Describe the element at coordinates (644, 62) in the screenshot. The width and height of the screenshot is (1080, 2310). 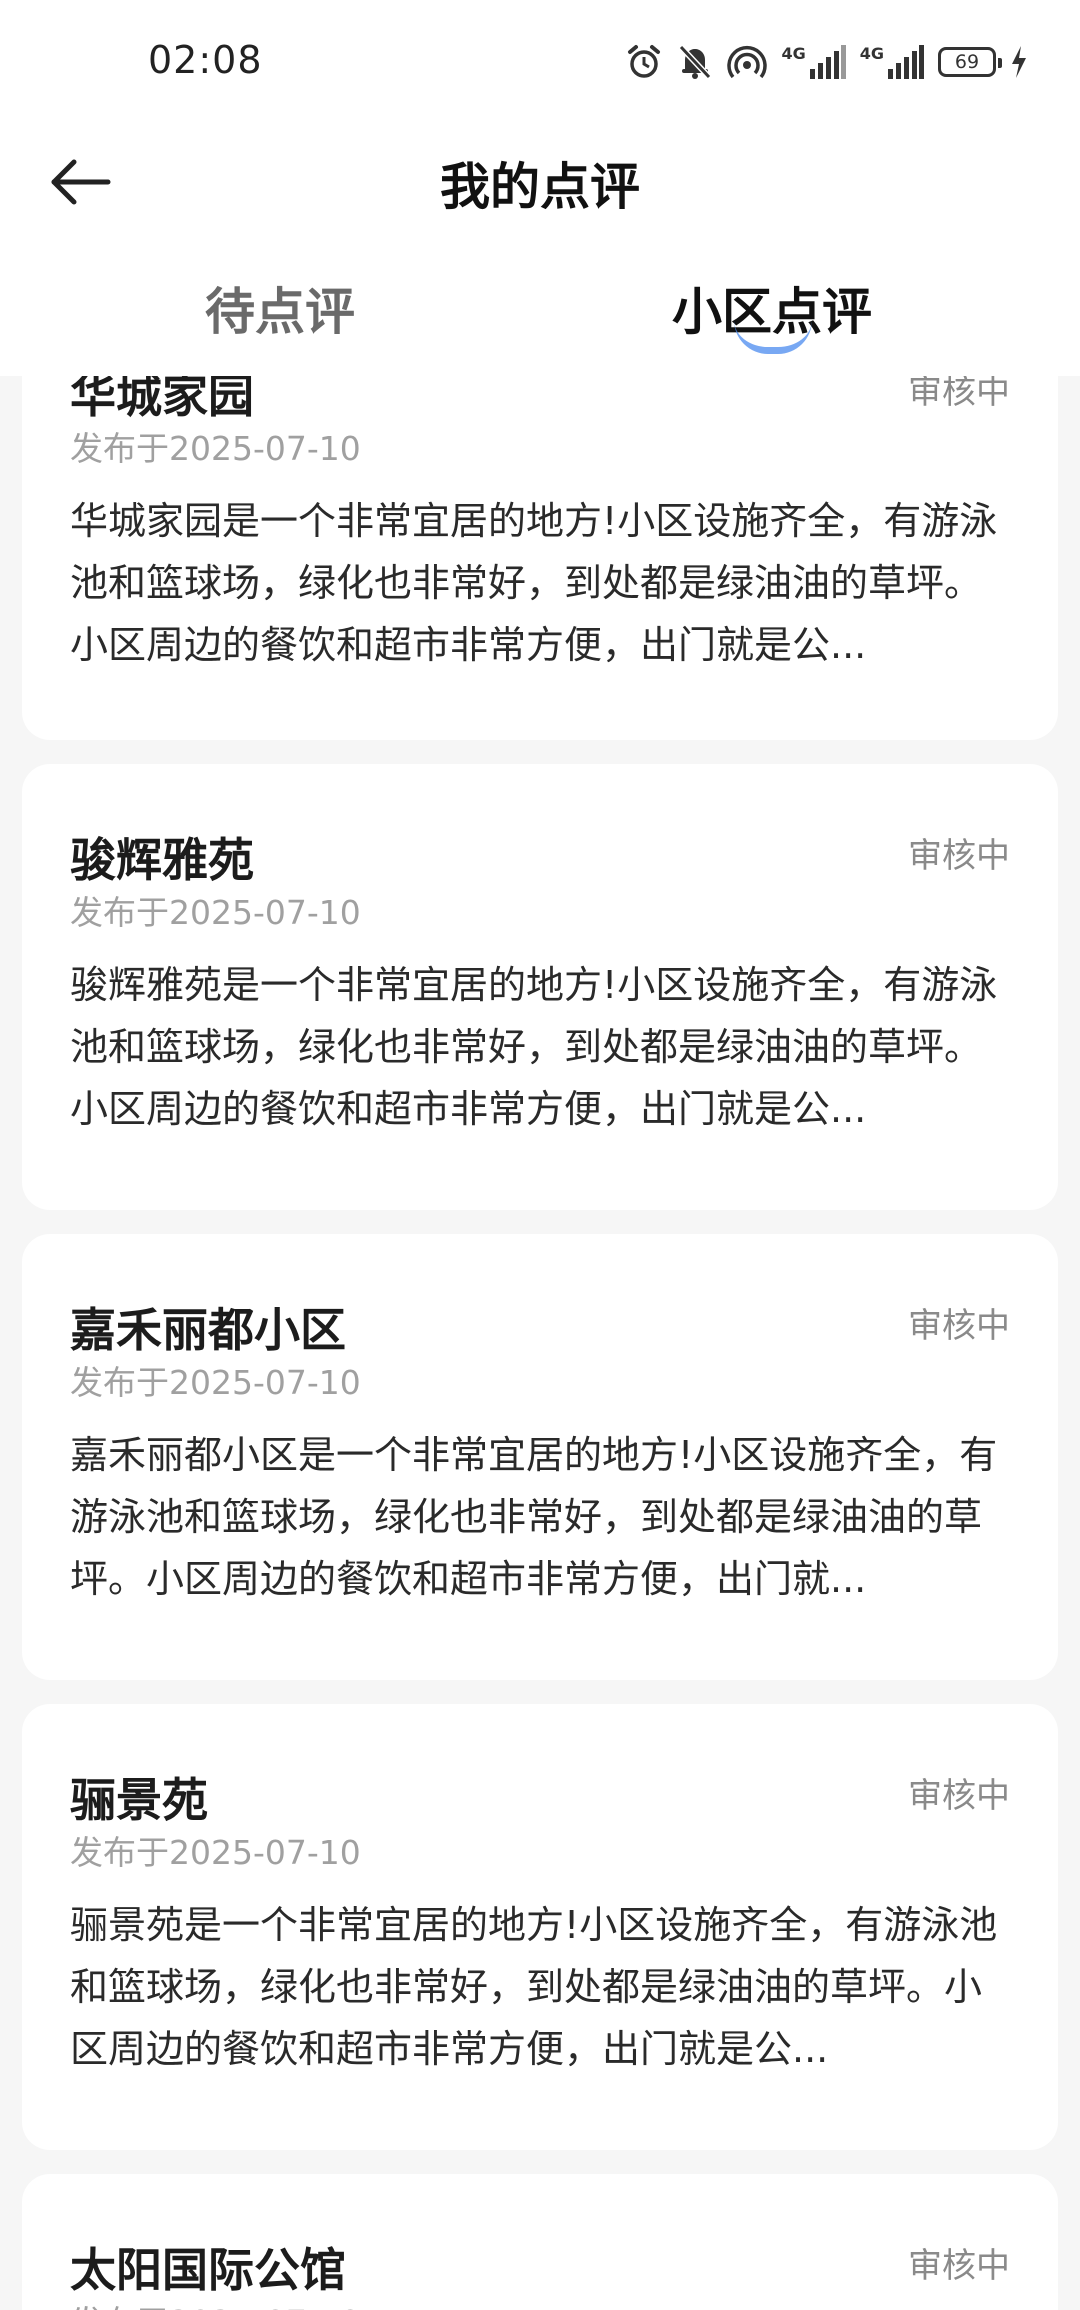
I see `alarm-icon` at that location.